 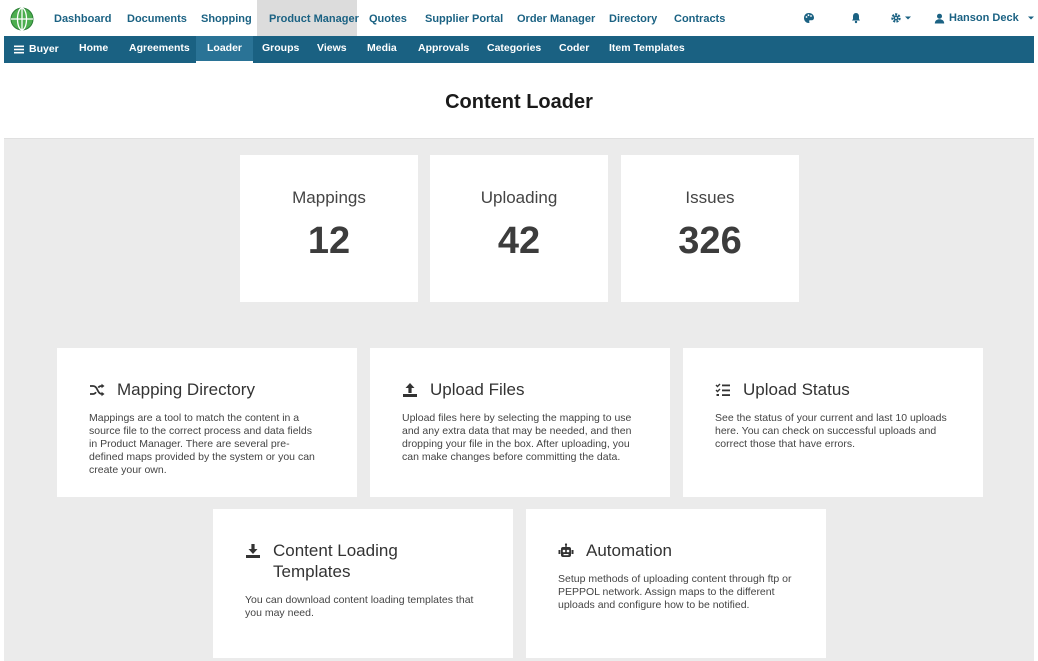 I want to click on subnav-media: Media, so click(x=382, y=49).